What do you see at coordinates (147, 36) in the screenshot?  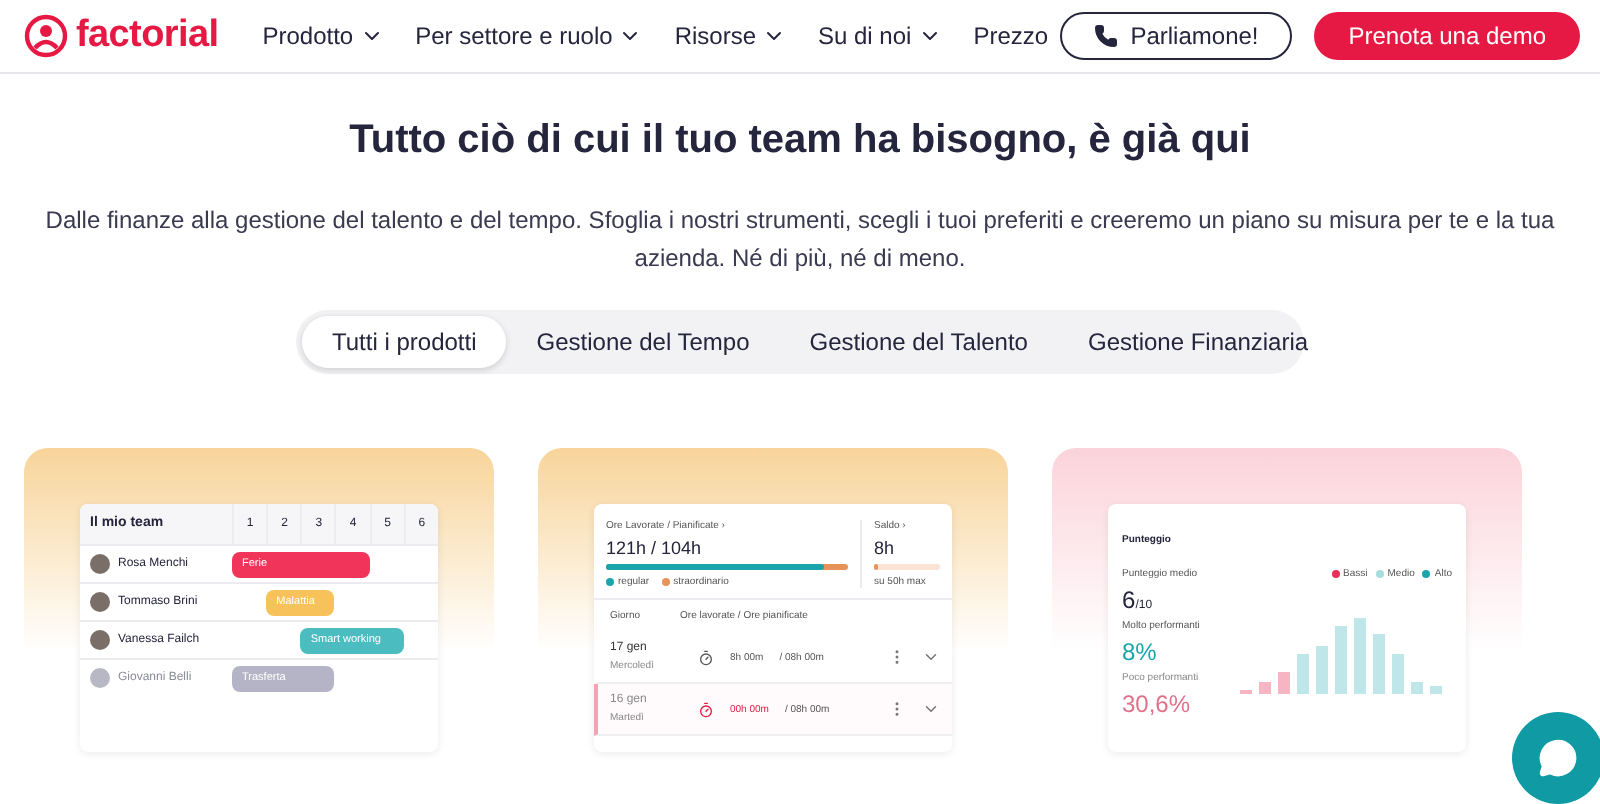 I see `logo-text: factorial` at bounding box center [147, 36].